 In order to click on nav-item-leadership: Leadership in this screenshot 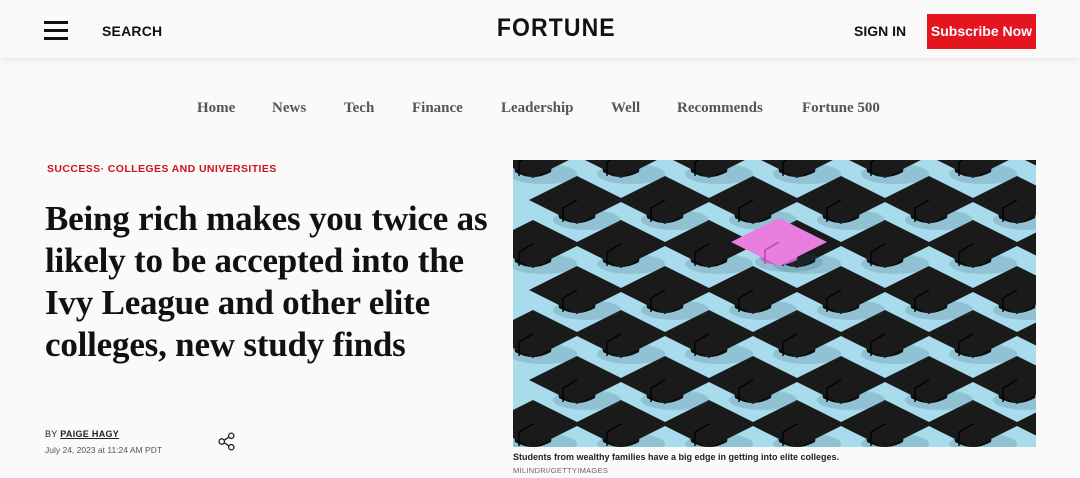, I will do `click(537, 108)`.